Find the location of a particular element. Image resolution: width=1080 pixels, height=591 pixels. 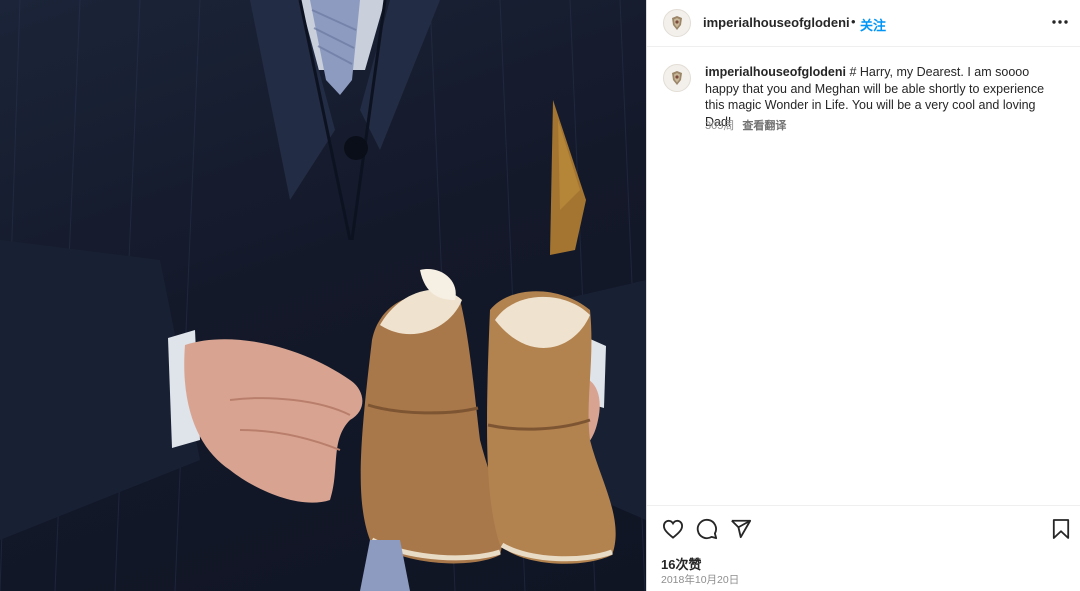

actions-divider is located at coordinates (863, 505).